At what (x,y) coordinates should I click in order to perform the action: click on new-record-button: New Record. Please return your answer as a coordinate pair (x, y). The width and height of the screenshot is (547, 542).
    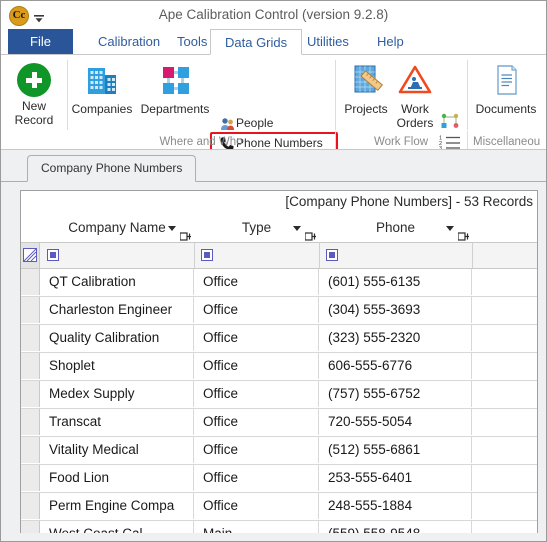
    Looking at the image, I should click on (34, 95).